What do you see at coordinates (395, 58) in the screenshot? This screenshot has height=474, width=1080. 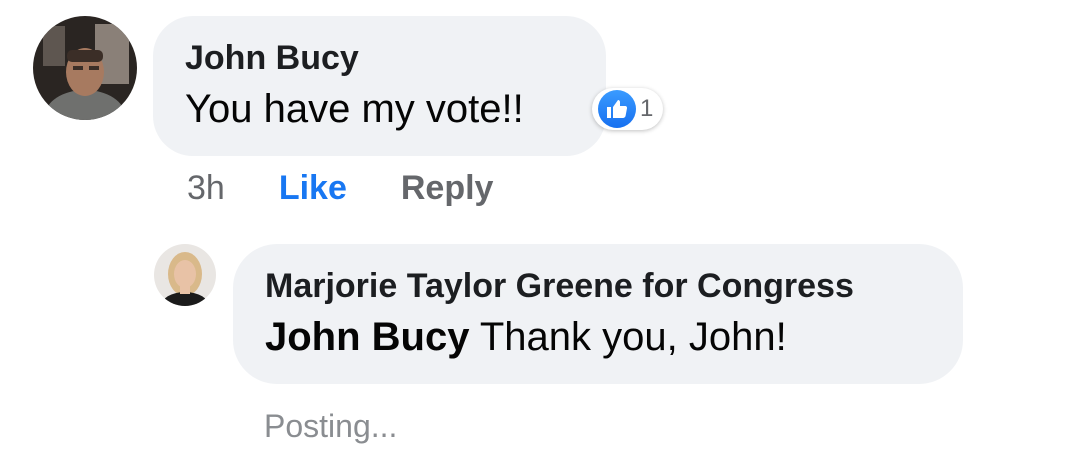 I see `comment-author: John Bucy` at bounding box center [395, 58].